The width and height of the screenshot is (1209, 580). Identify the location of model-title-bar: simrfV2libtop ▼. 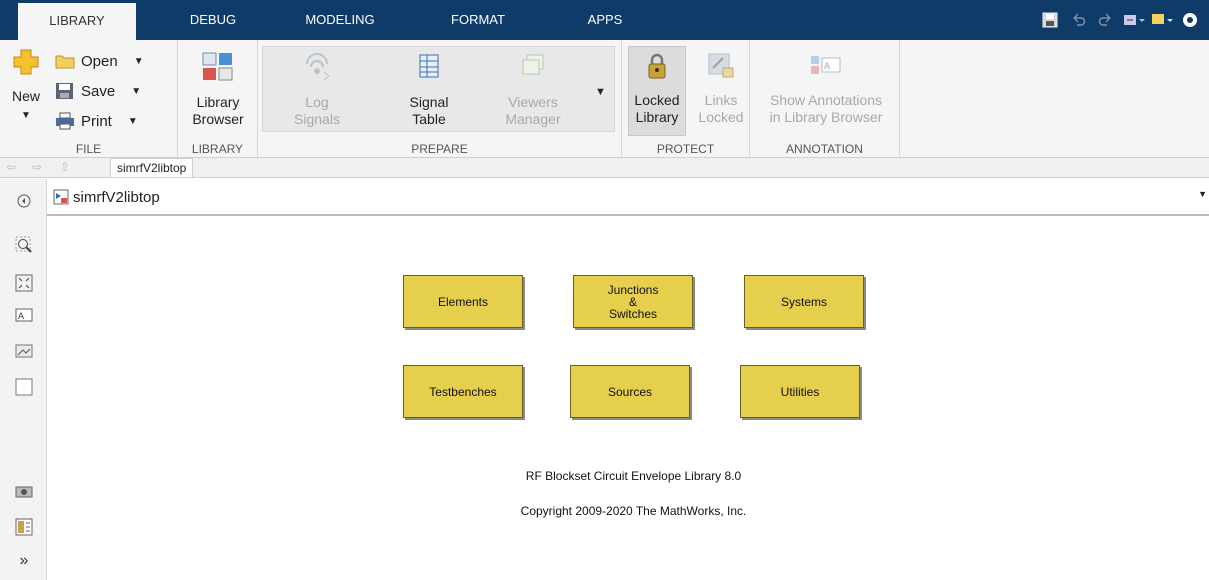
(628, 197).